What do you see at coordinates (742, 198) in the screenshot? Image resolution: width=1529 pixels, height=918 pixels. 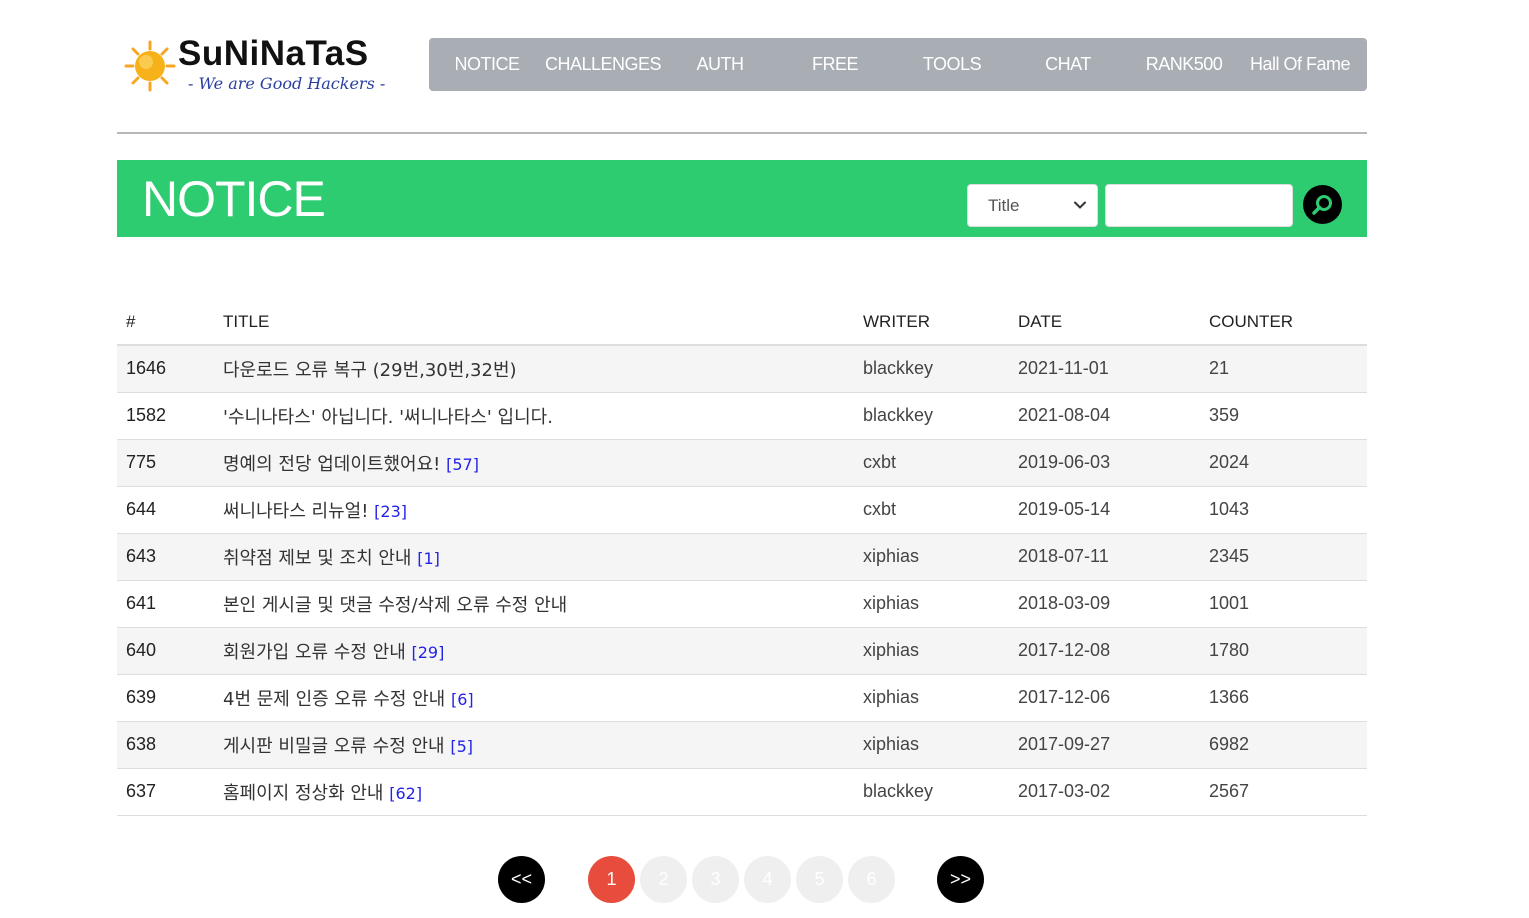 I see `notice-banner: NOTICE Title` at bounding box center [742, 198].